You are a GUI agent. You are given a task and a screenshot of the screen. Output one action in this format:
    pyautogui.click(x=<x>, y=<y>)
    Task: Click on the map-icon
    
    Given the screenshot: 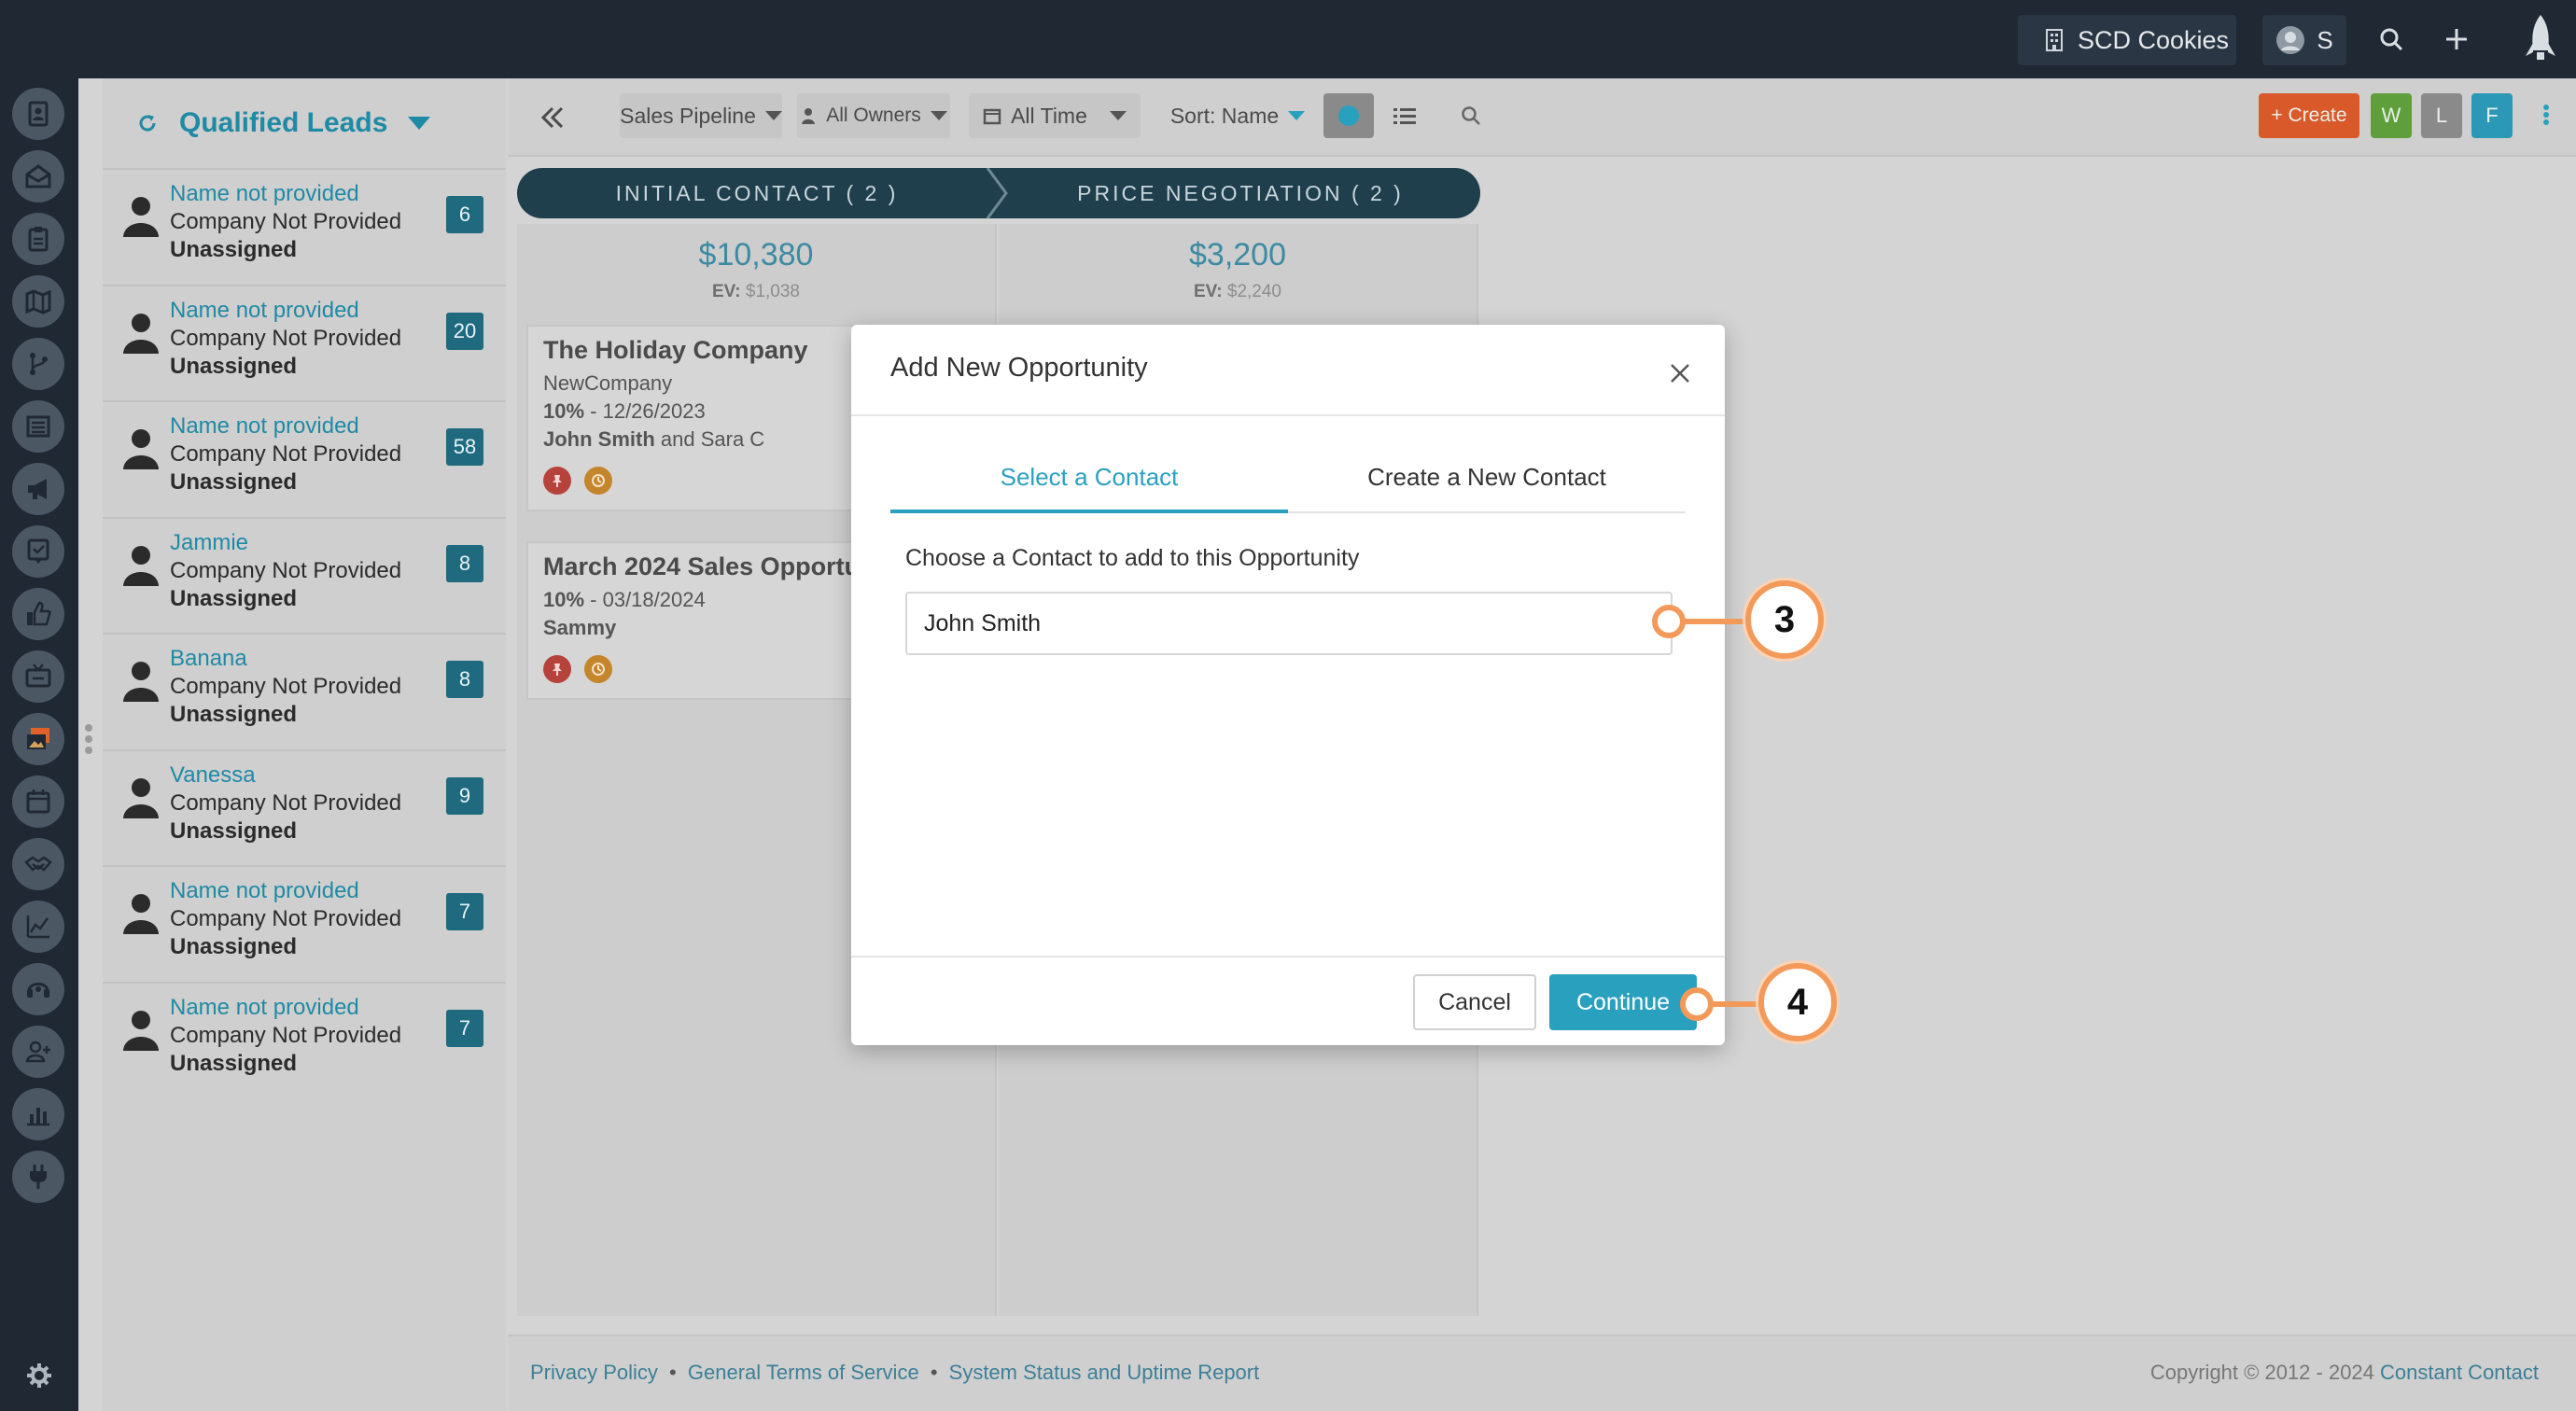 What is the action you would take?
    pyautogui.click(x=38, y=301)
    